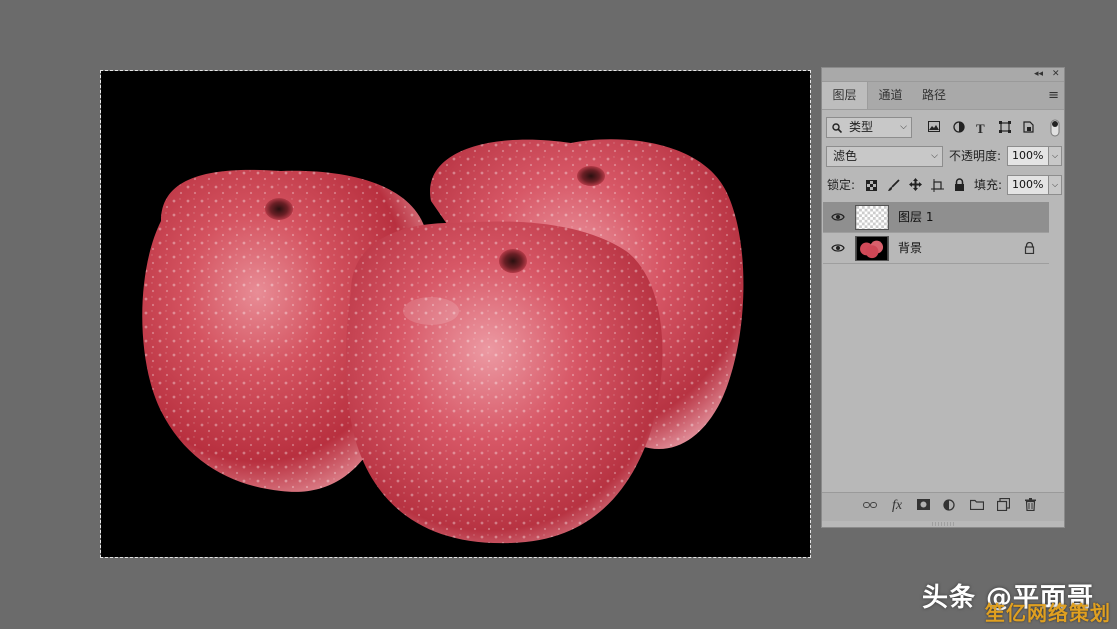 This screenshot has width=1117, height=629. Describe the element at coordinates (845, 156) in the screenshot. I see `blend-mode-value: 滤色` at that location.